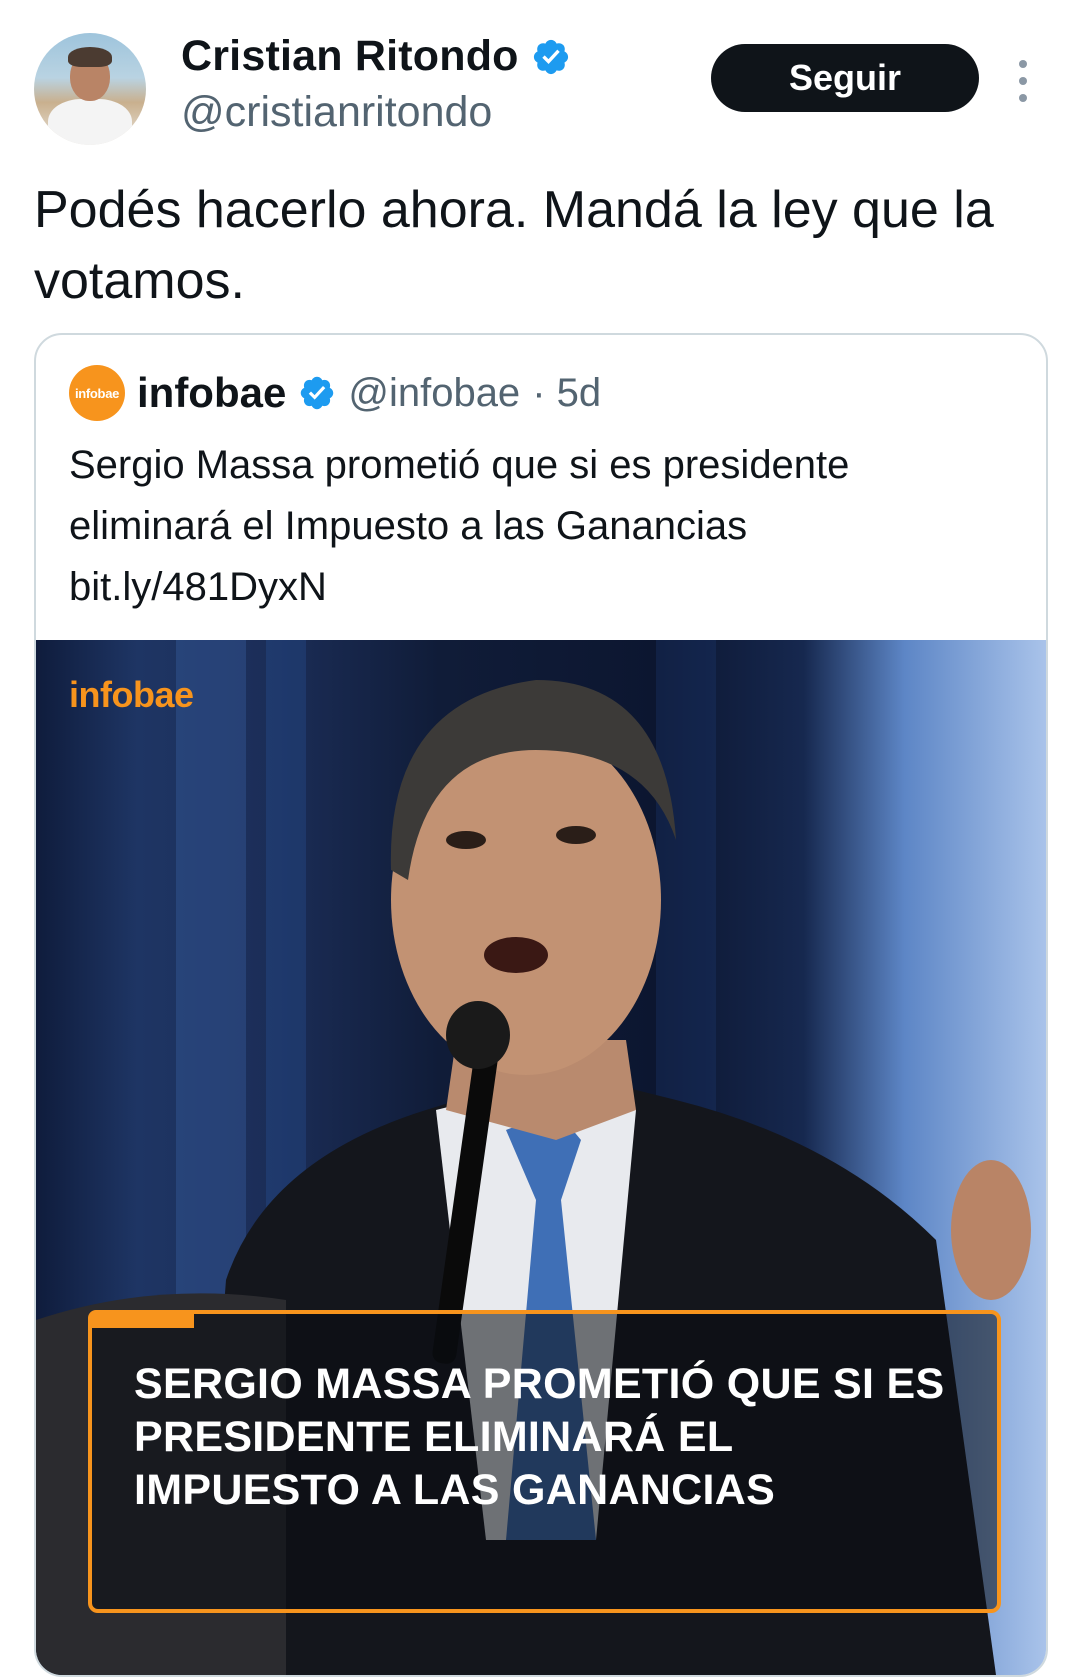  What do you see at coordinates (336, 112) in the screenshot?
I see `author-handle: @cristianritondo` at bounding box center [336, 112].